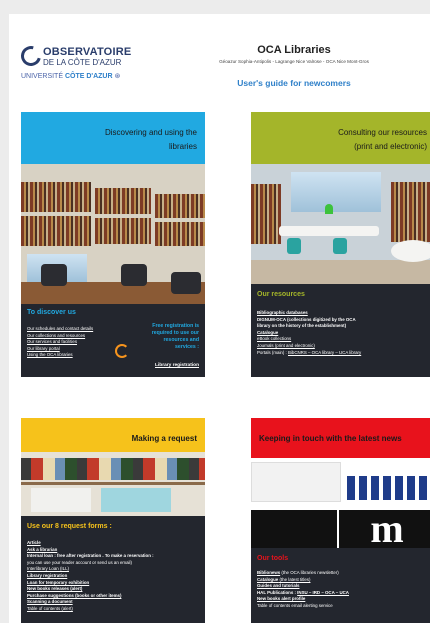  What do you see at coordinates (268, 572) in the screenshot?
I see `link-biblionews: Biblionews` at bounding box center [268, 572].